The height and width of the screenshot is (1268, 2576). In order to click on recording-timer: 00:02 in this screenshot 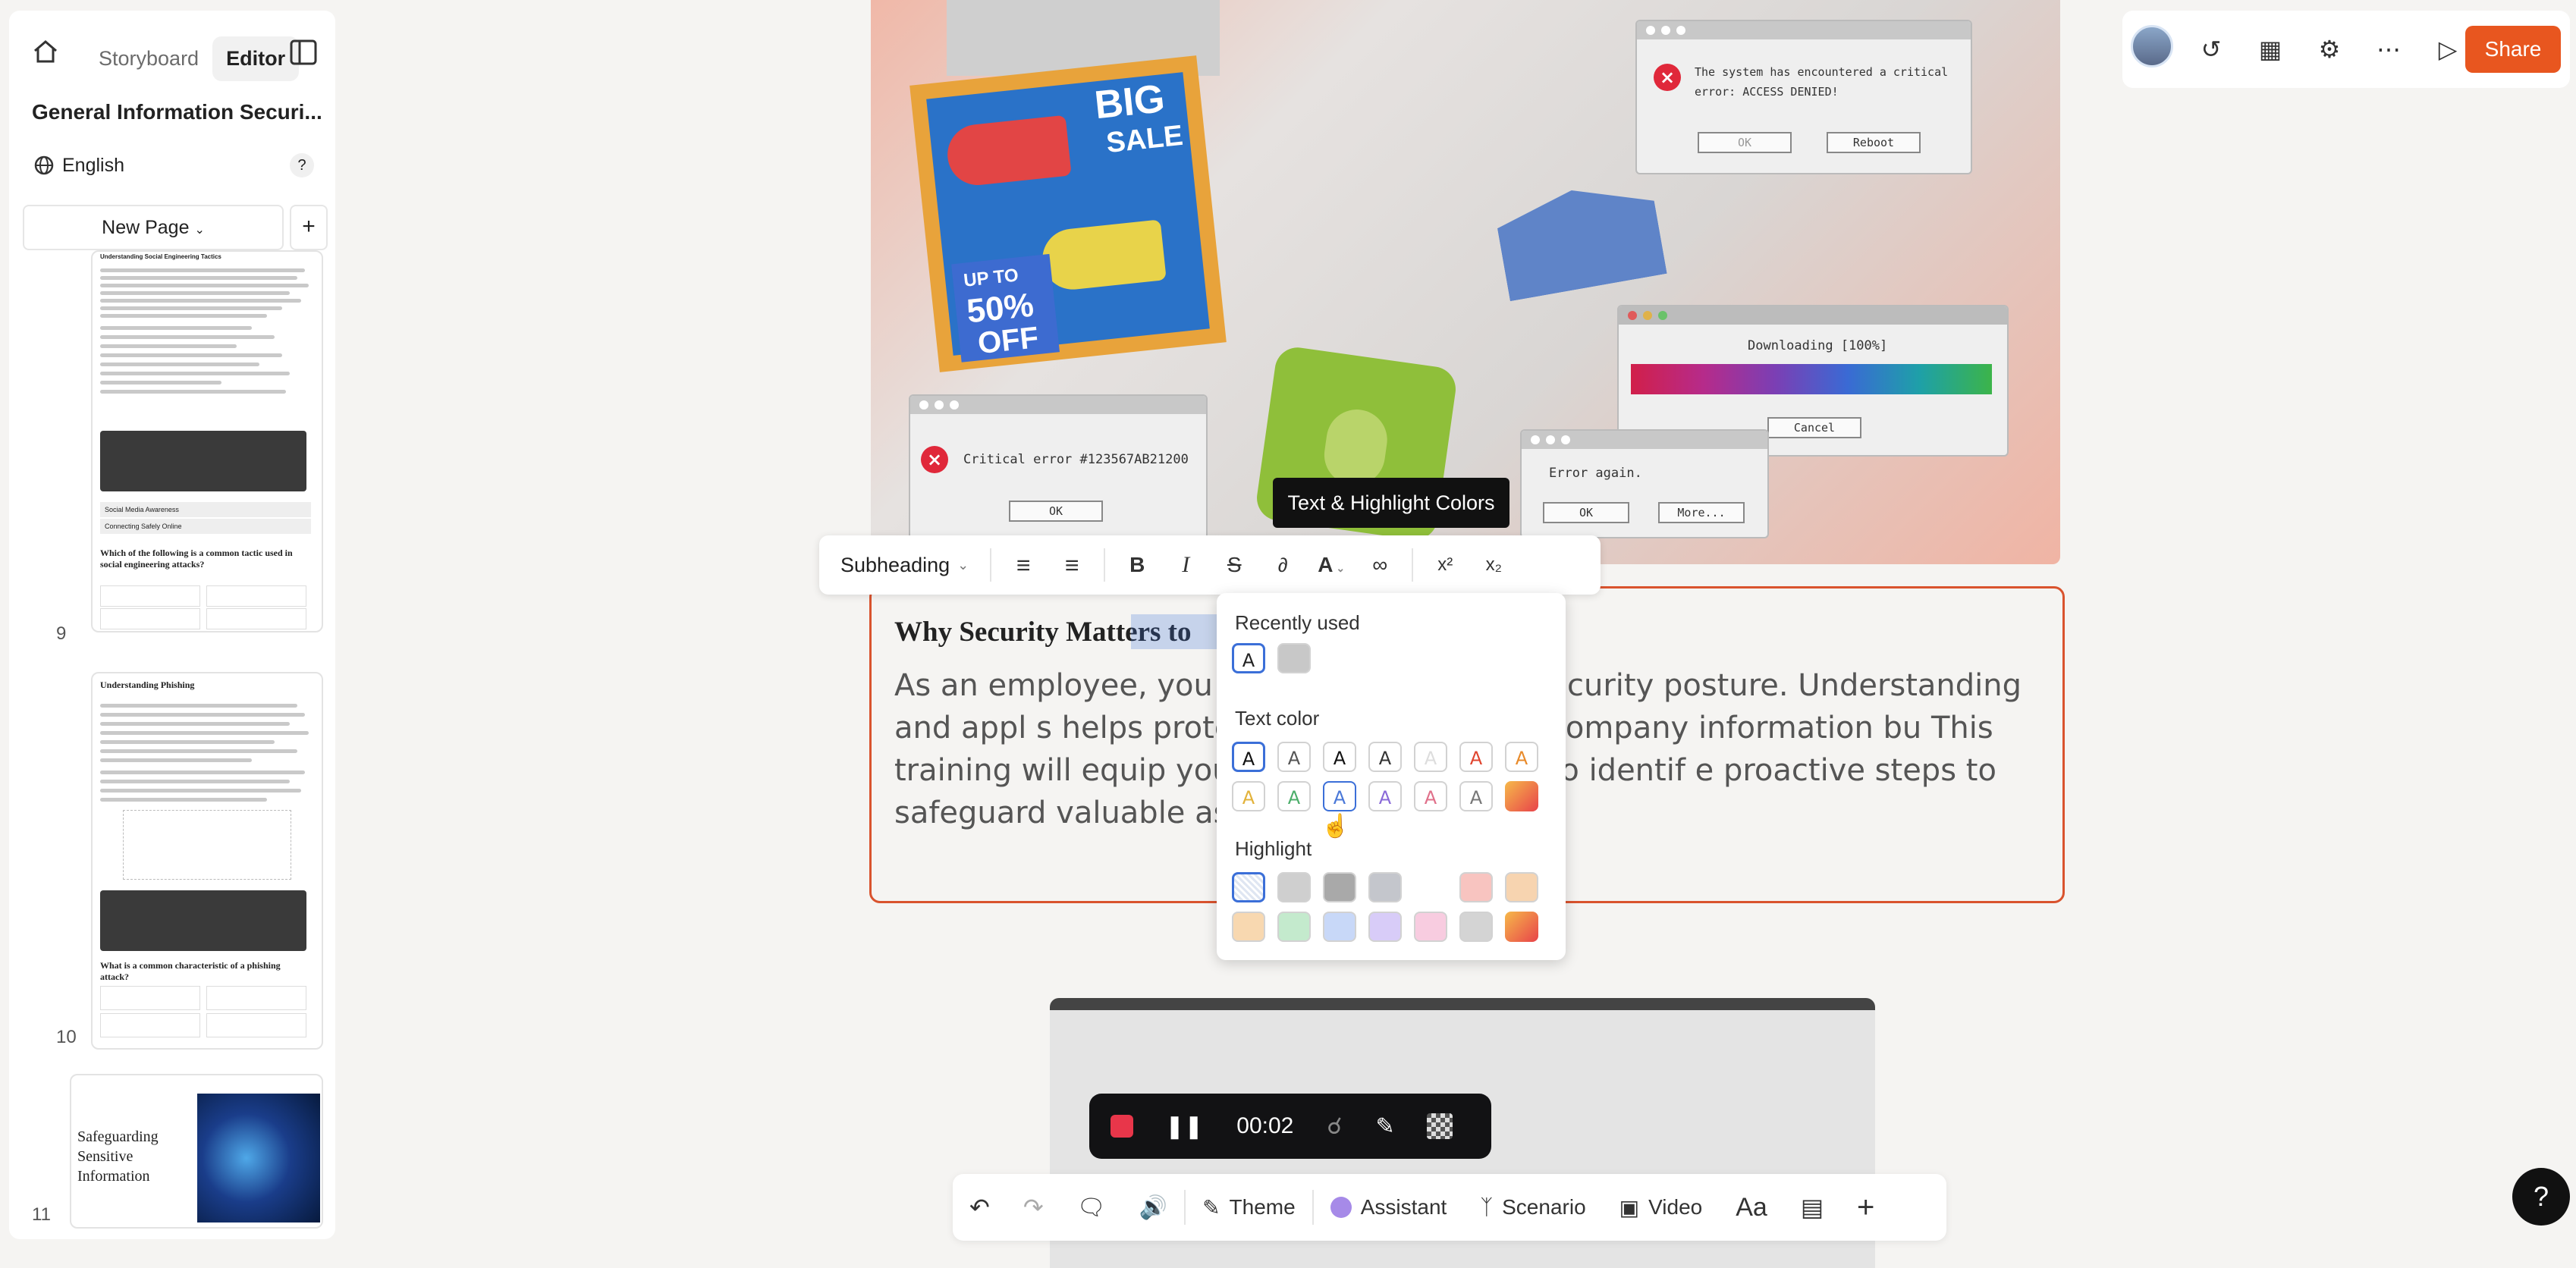, I will do `click(1265, 1125)`.